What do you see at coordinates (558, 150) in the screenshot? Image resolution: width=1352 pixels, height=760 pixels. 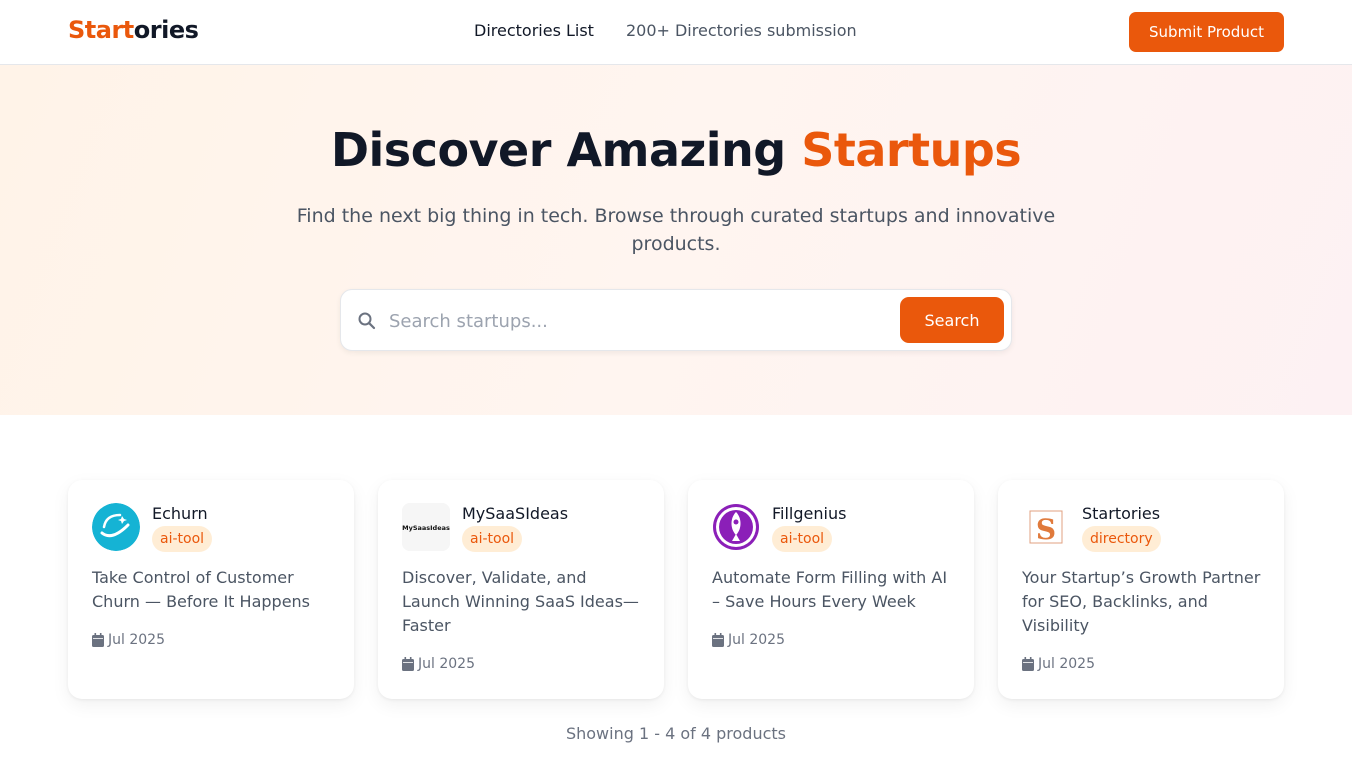 I see `hero-title-main: Discover Amazing` at bounding box center [558, 150].